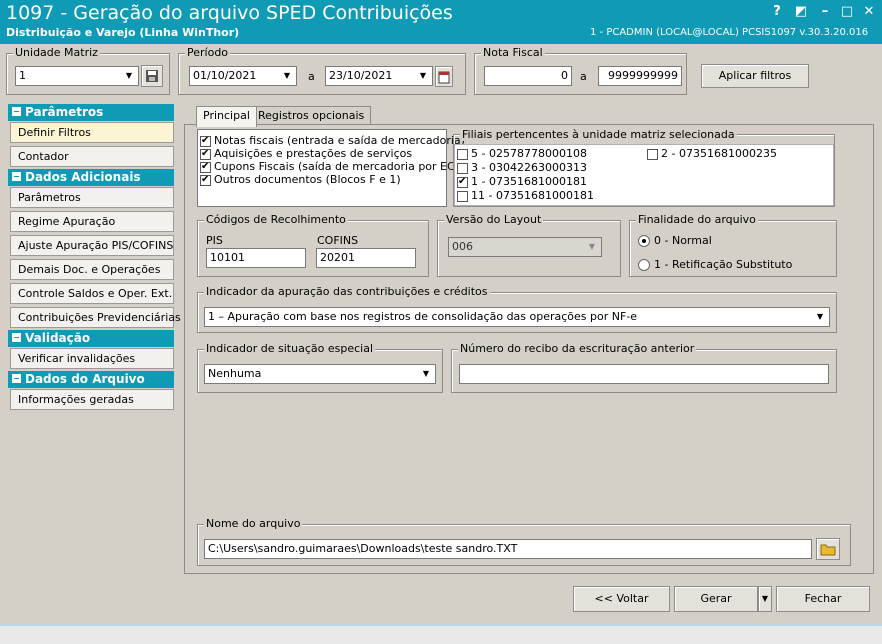 The height and width of the screenshot is (644, 882). Describe the element at coordinates (361, 75) in the screenshot. I see `periodo-to-value: 23/10/2021` at that location.